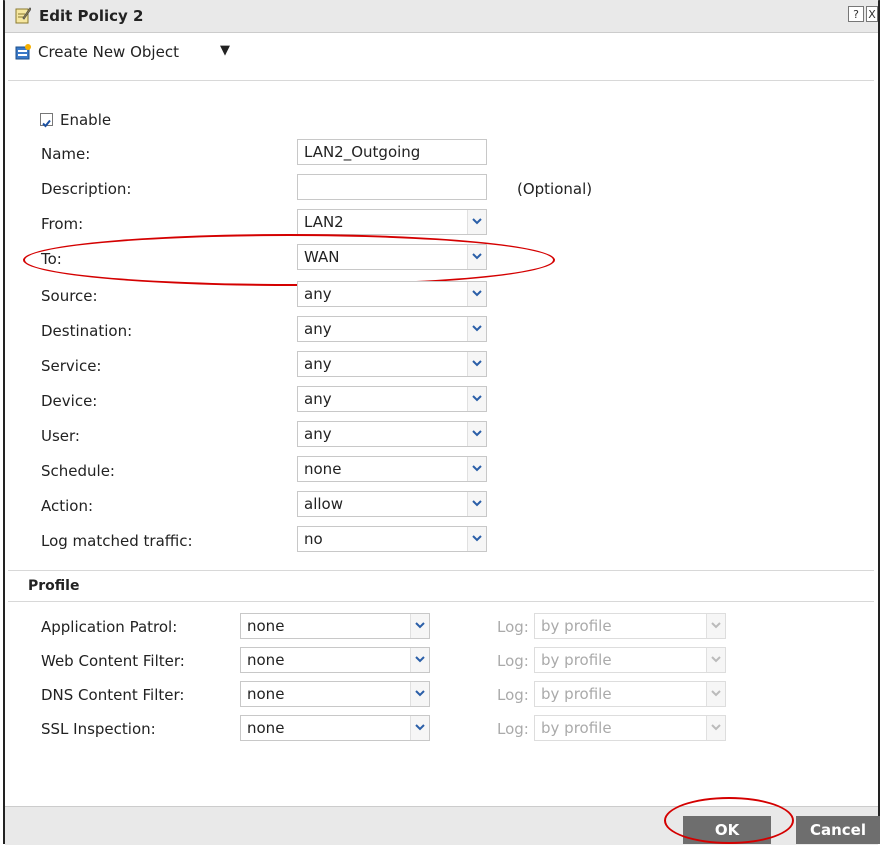 The height and width of the screenshot is (845, 884). What do you see at coordinates (335, 660) in the screenshot?
I see `web-content-filter-select: none` at bounding box center [335, 660].